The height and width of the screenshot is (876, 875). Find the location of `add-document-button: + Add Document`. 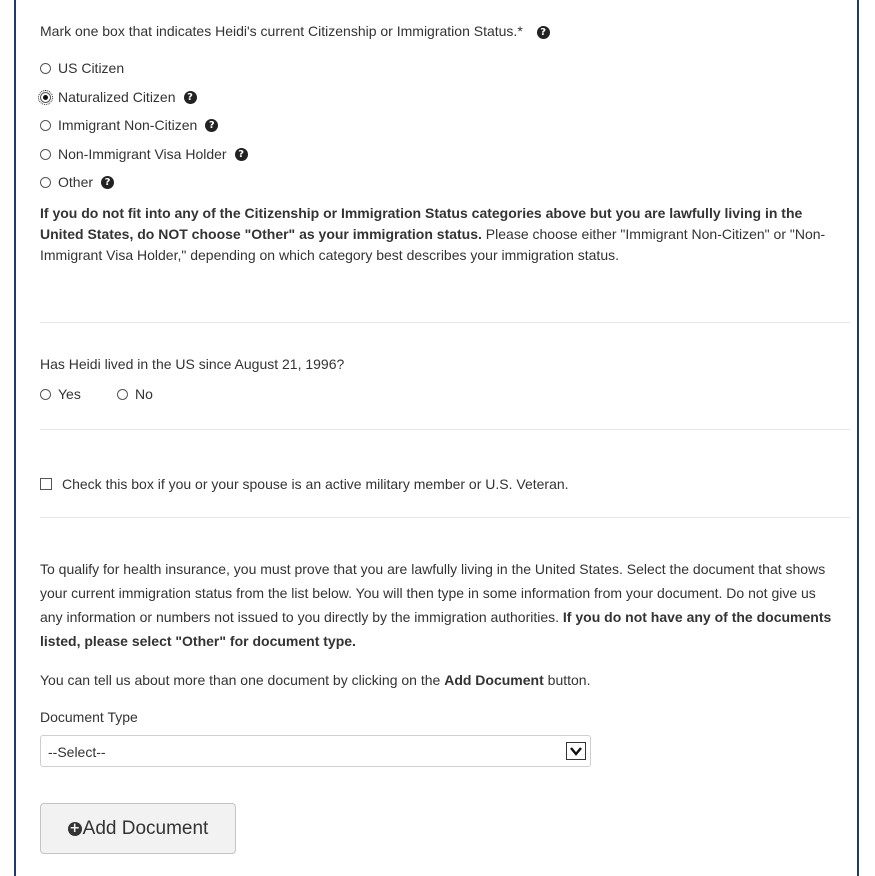

add-document-button: + Add Document is located at coordinates (138, 828).